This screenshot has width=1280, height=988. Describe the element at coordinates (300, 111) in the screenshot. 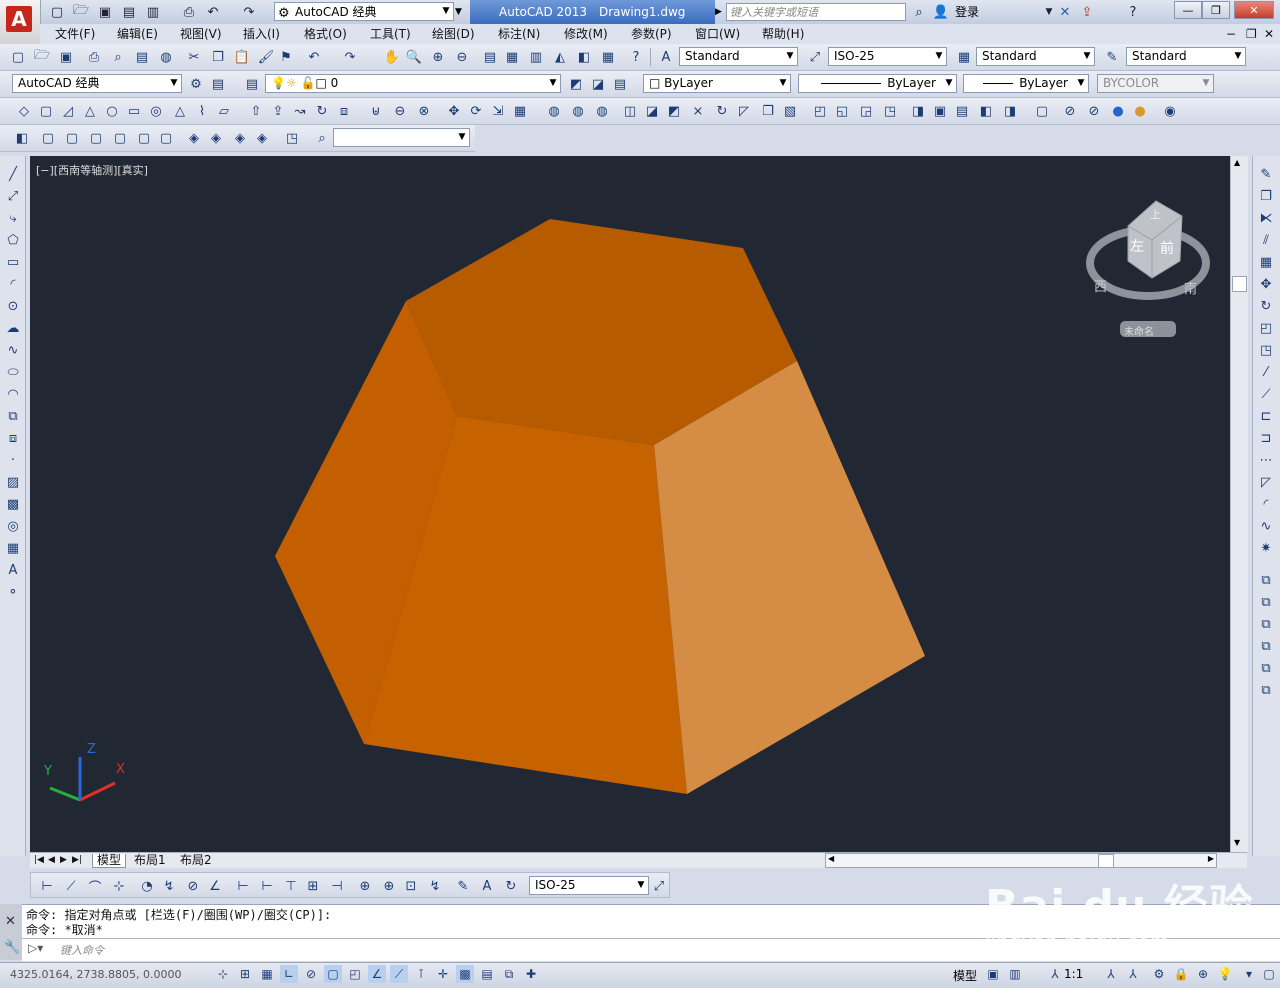

I see `sweep-icon: ↝` at that location.